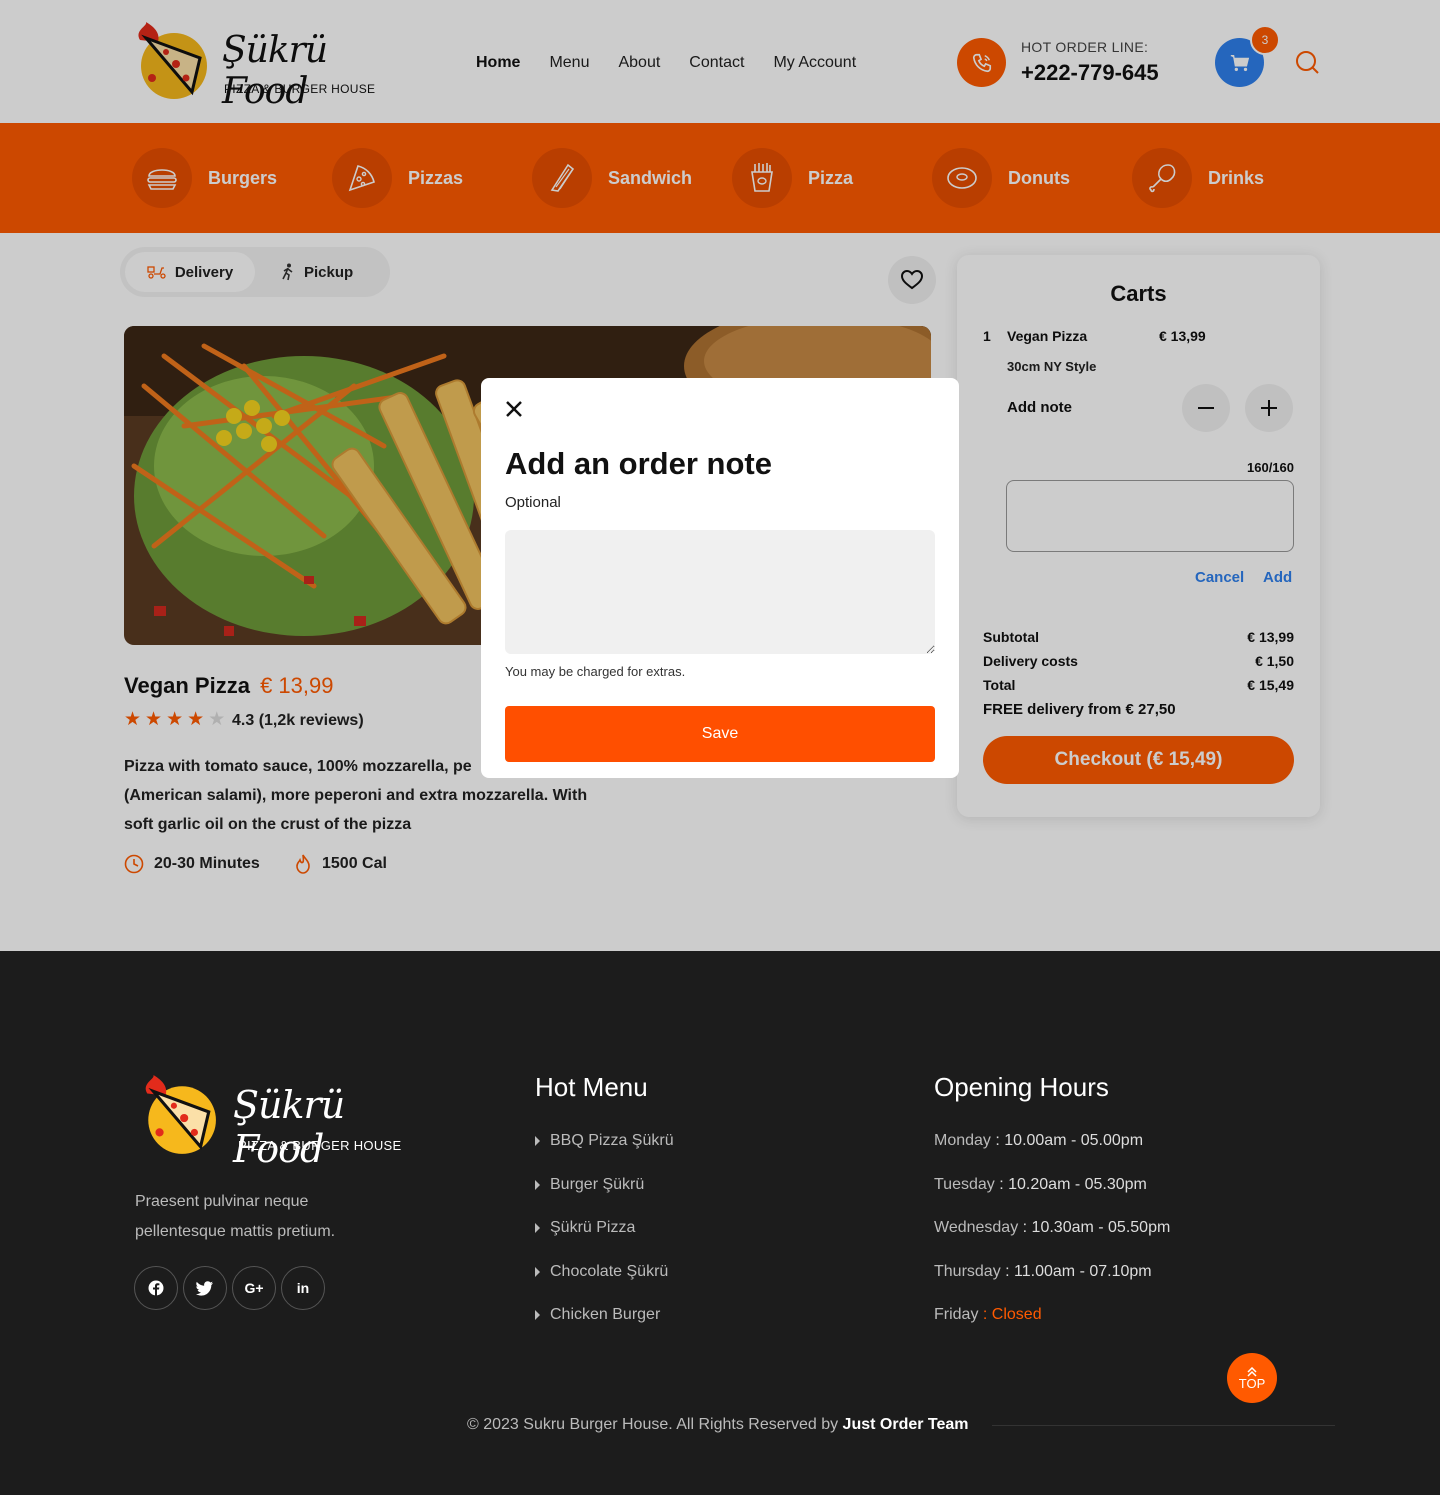 This screenshot has height=1495, width=1440. I want to click on hot-menu-item: Chicken Burger, so click(597, 1315).